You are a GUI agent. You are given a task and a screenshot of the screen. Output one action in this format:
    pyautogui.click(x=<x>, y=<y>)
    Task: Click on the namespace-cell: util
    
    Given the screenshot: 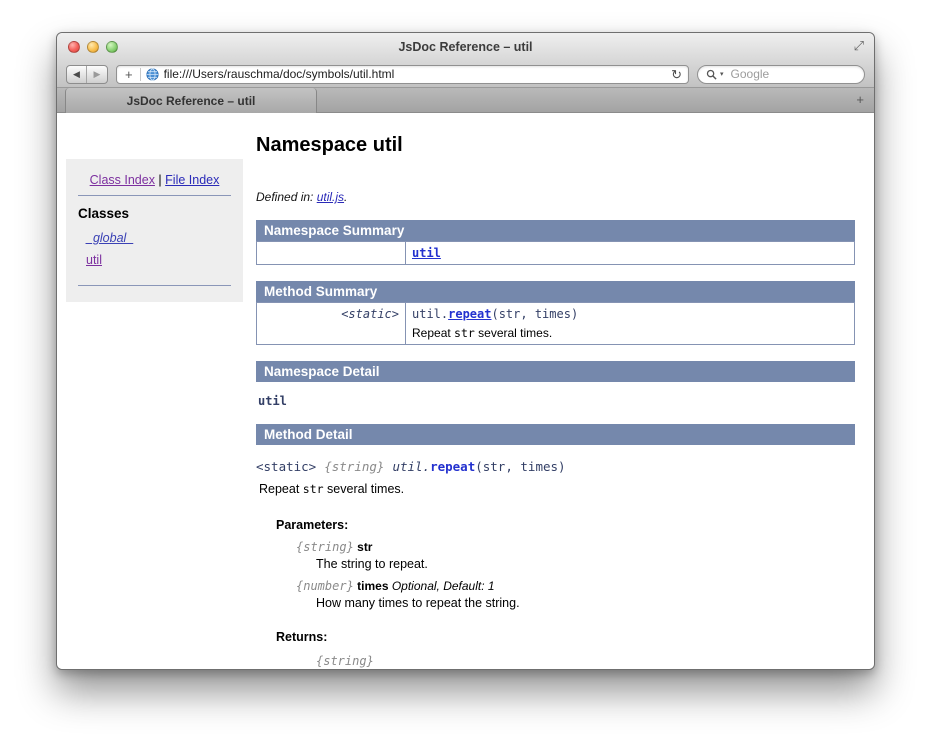 What is the action you would take?
    pyautogui.click(x=630, y=253)
    